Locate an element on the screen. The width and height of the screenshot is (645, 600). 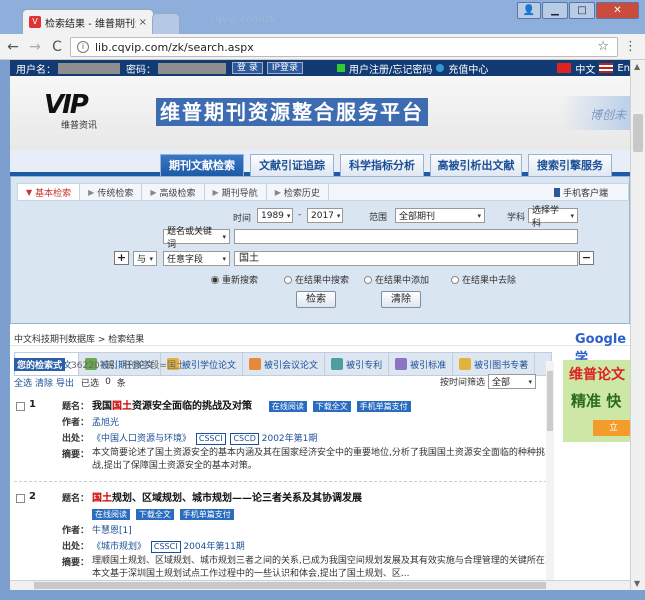
reload-icon: C is located at coordinates (57, 47).